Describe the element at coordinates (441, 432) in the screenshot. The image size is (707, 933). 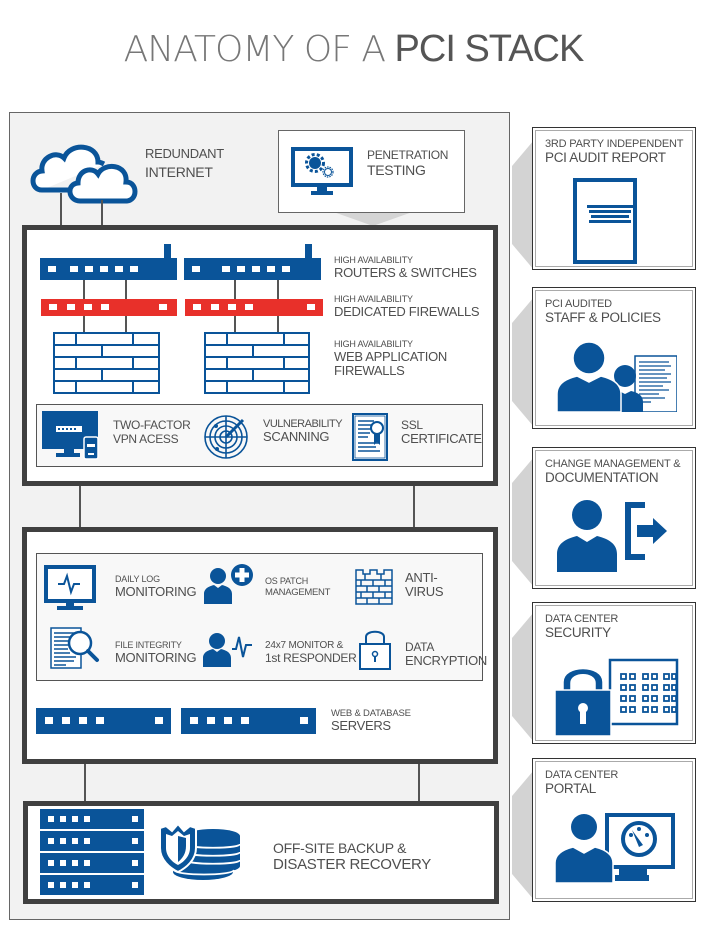
I see `ssl-label: SSL CERTIFICATE` at that location.